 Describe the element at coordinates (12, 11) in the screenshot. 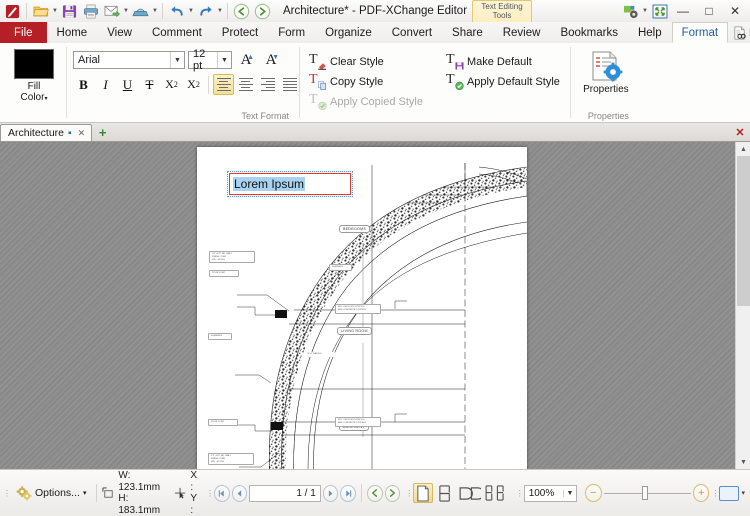

I see `app-logo-icon` at that location.